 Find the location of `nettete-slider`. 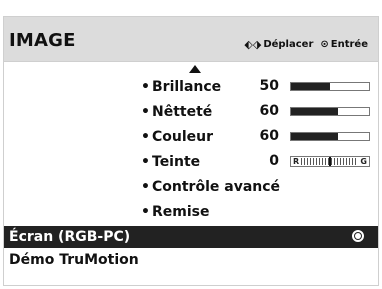

nettete-slider is located at coordinates (330, 111).